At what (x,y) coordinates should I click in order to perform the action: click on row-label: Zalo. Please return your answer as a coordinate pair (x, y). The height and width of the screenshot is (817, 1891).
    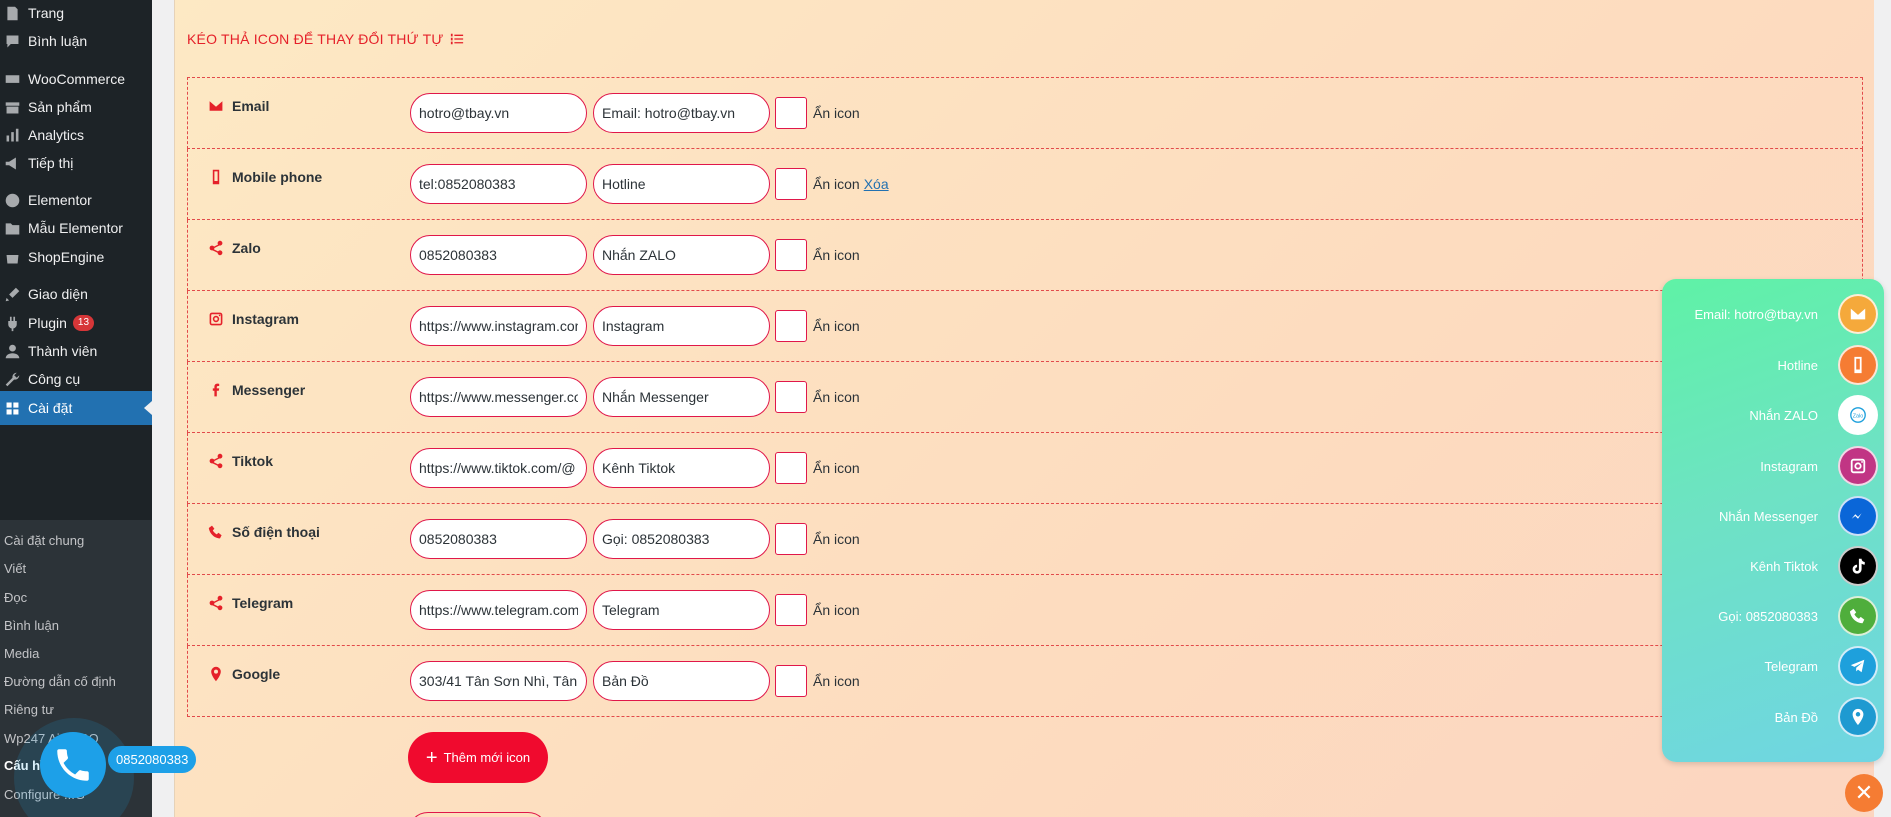
    Looking at the image, I should click on (234, 248).